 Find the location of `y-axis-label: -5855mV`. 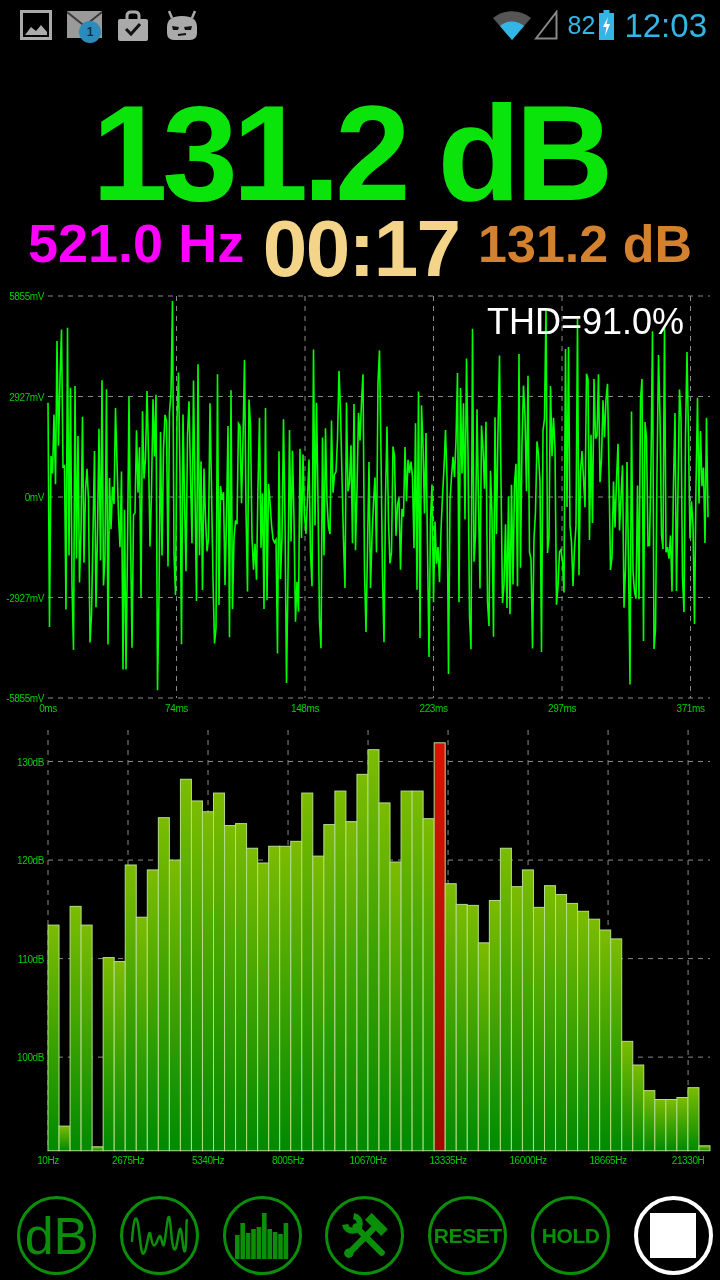

y-axis-label: -5855mV is located at coordinates (25, 698).